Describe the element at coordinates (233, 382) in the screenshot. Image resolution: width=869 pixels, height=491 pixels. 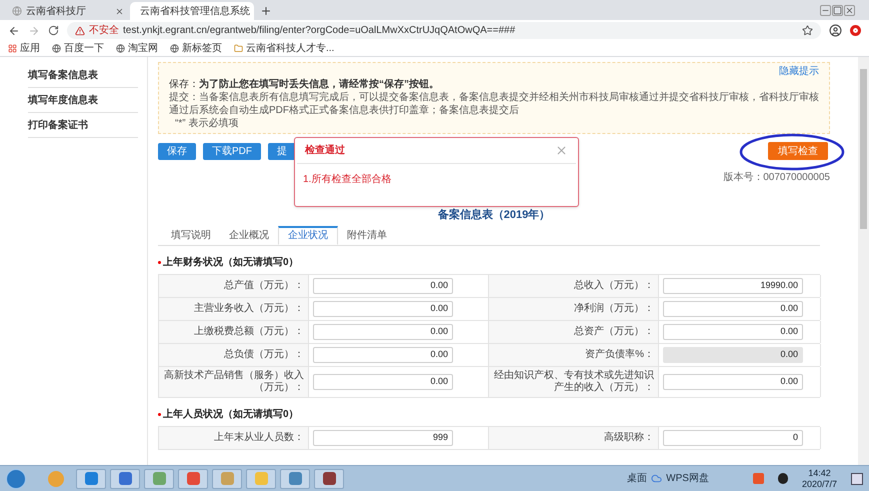
I see `field-label: 高新技术产品销售（服务）收入（万元）：` at that location.